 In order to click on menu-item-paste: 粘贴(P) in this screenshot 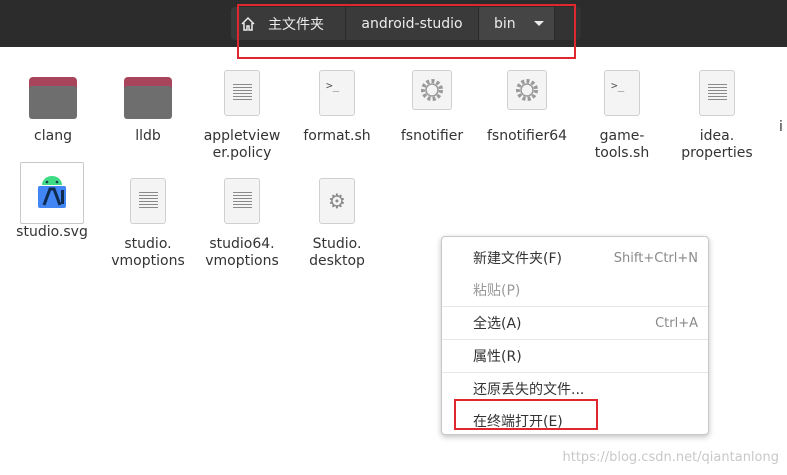, I will do `click(575, 290)`.